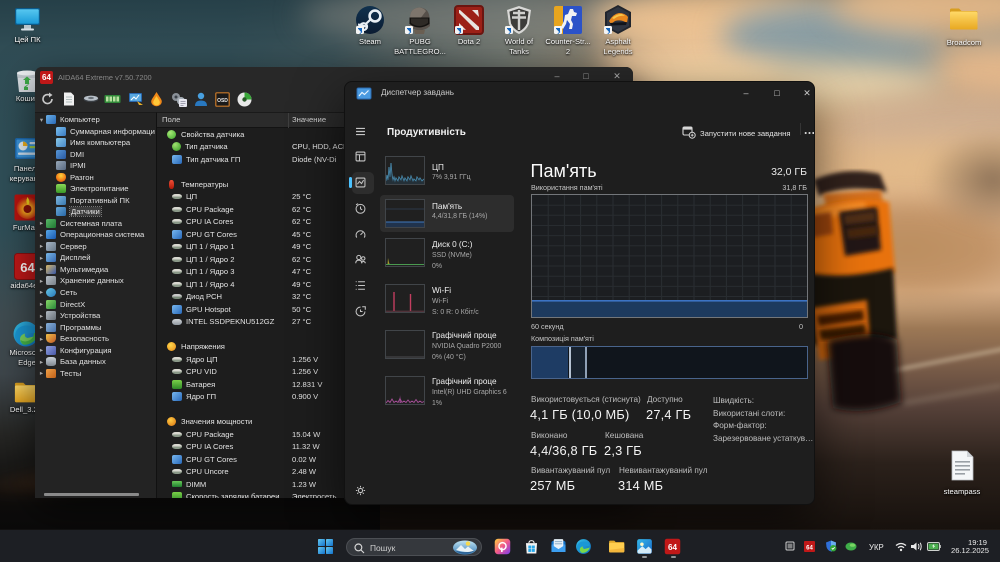  Describe the element at coordinates (222, 101) in the screenshot. I see `svg-text: OSD` at that location.